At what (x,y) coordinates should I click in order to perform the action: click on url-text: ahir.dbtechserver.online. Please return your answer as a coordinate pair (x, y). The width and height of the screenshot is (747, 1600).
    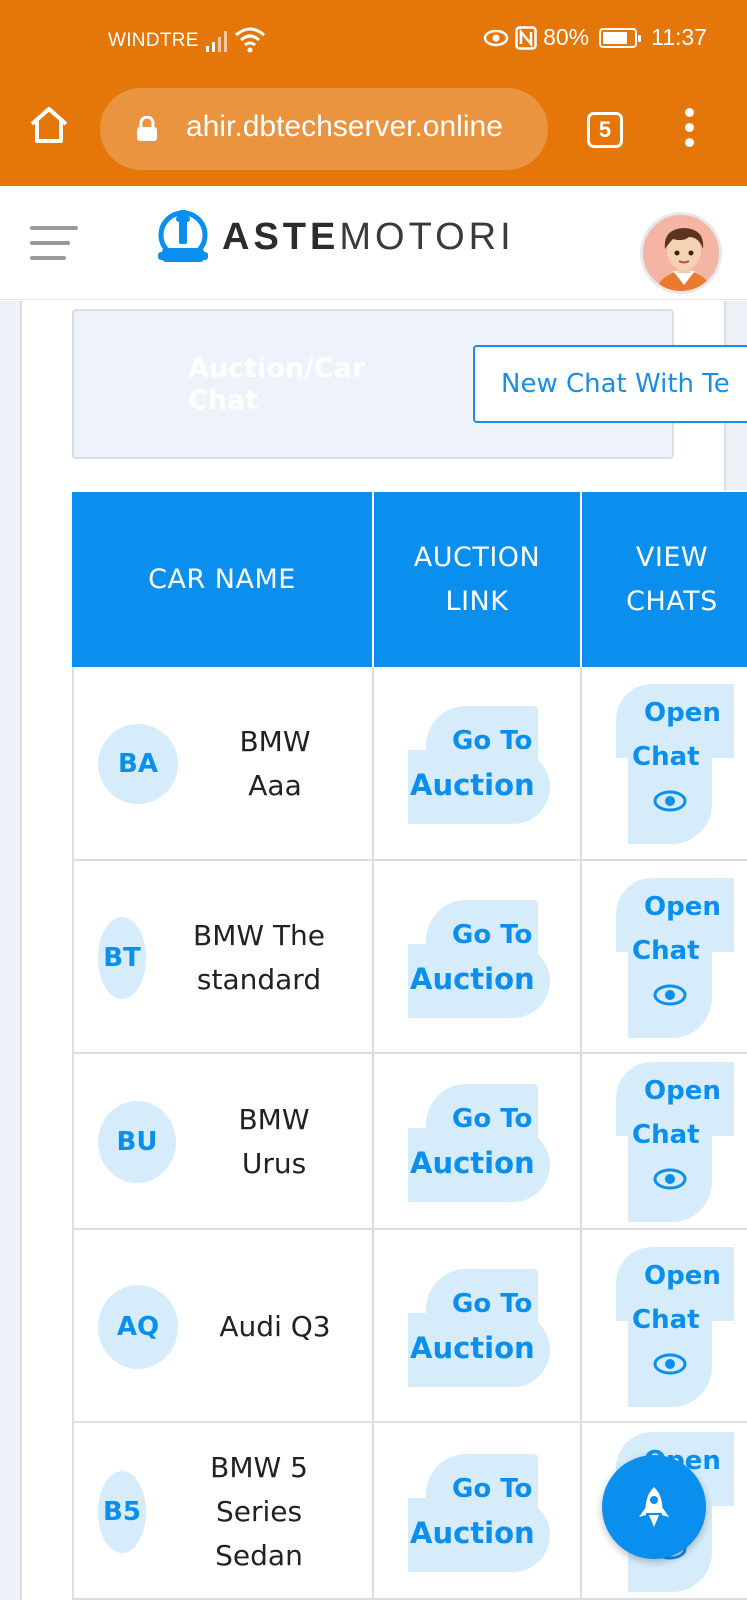
    Looking at the image, I should click on (358, 127).